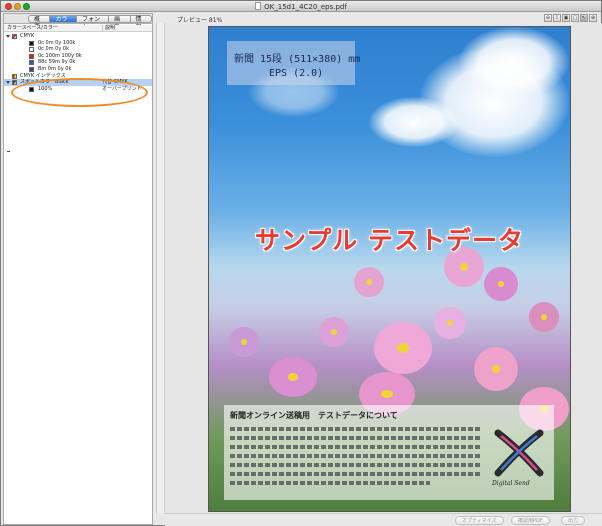  What do you see at coordinates (296, 73) in the screenshot?
I see `spec-format-text: EPS (2.0)` at bounding box center [296, 73].